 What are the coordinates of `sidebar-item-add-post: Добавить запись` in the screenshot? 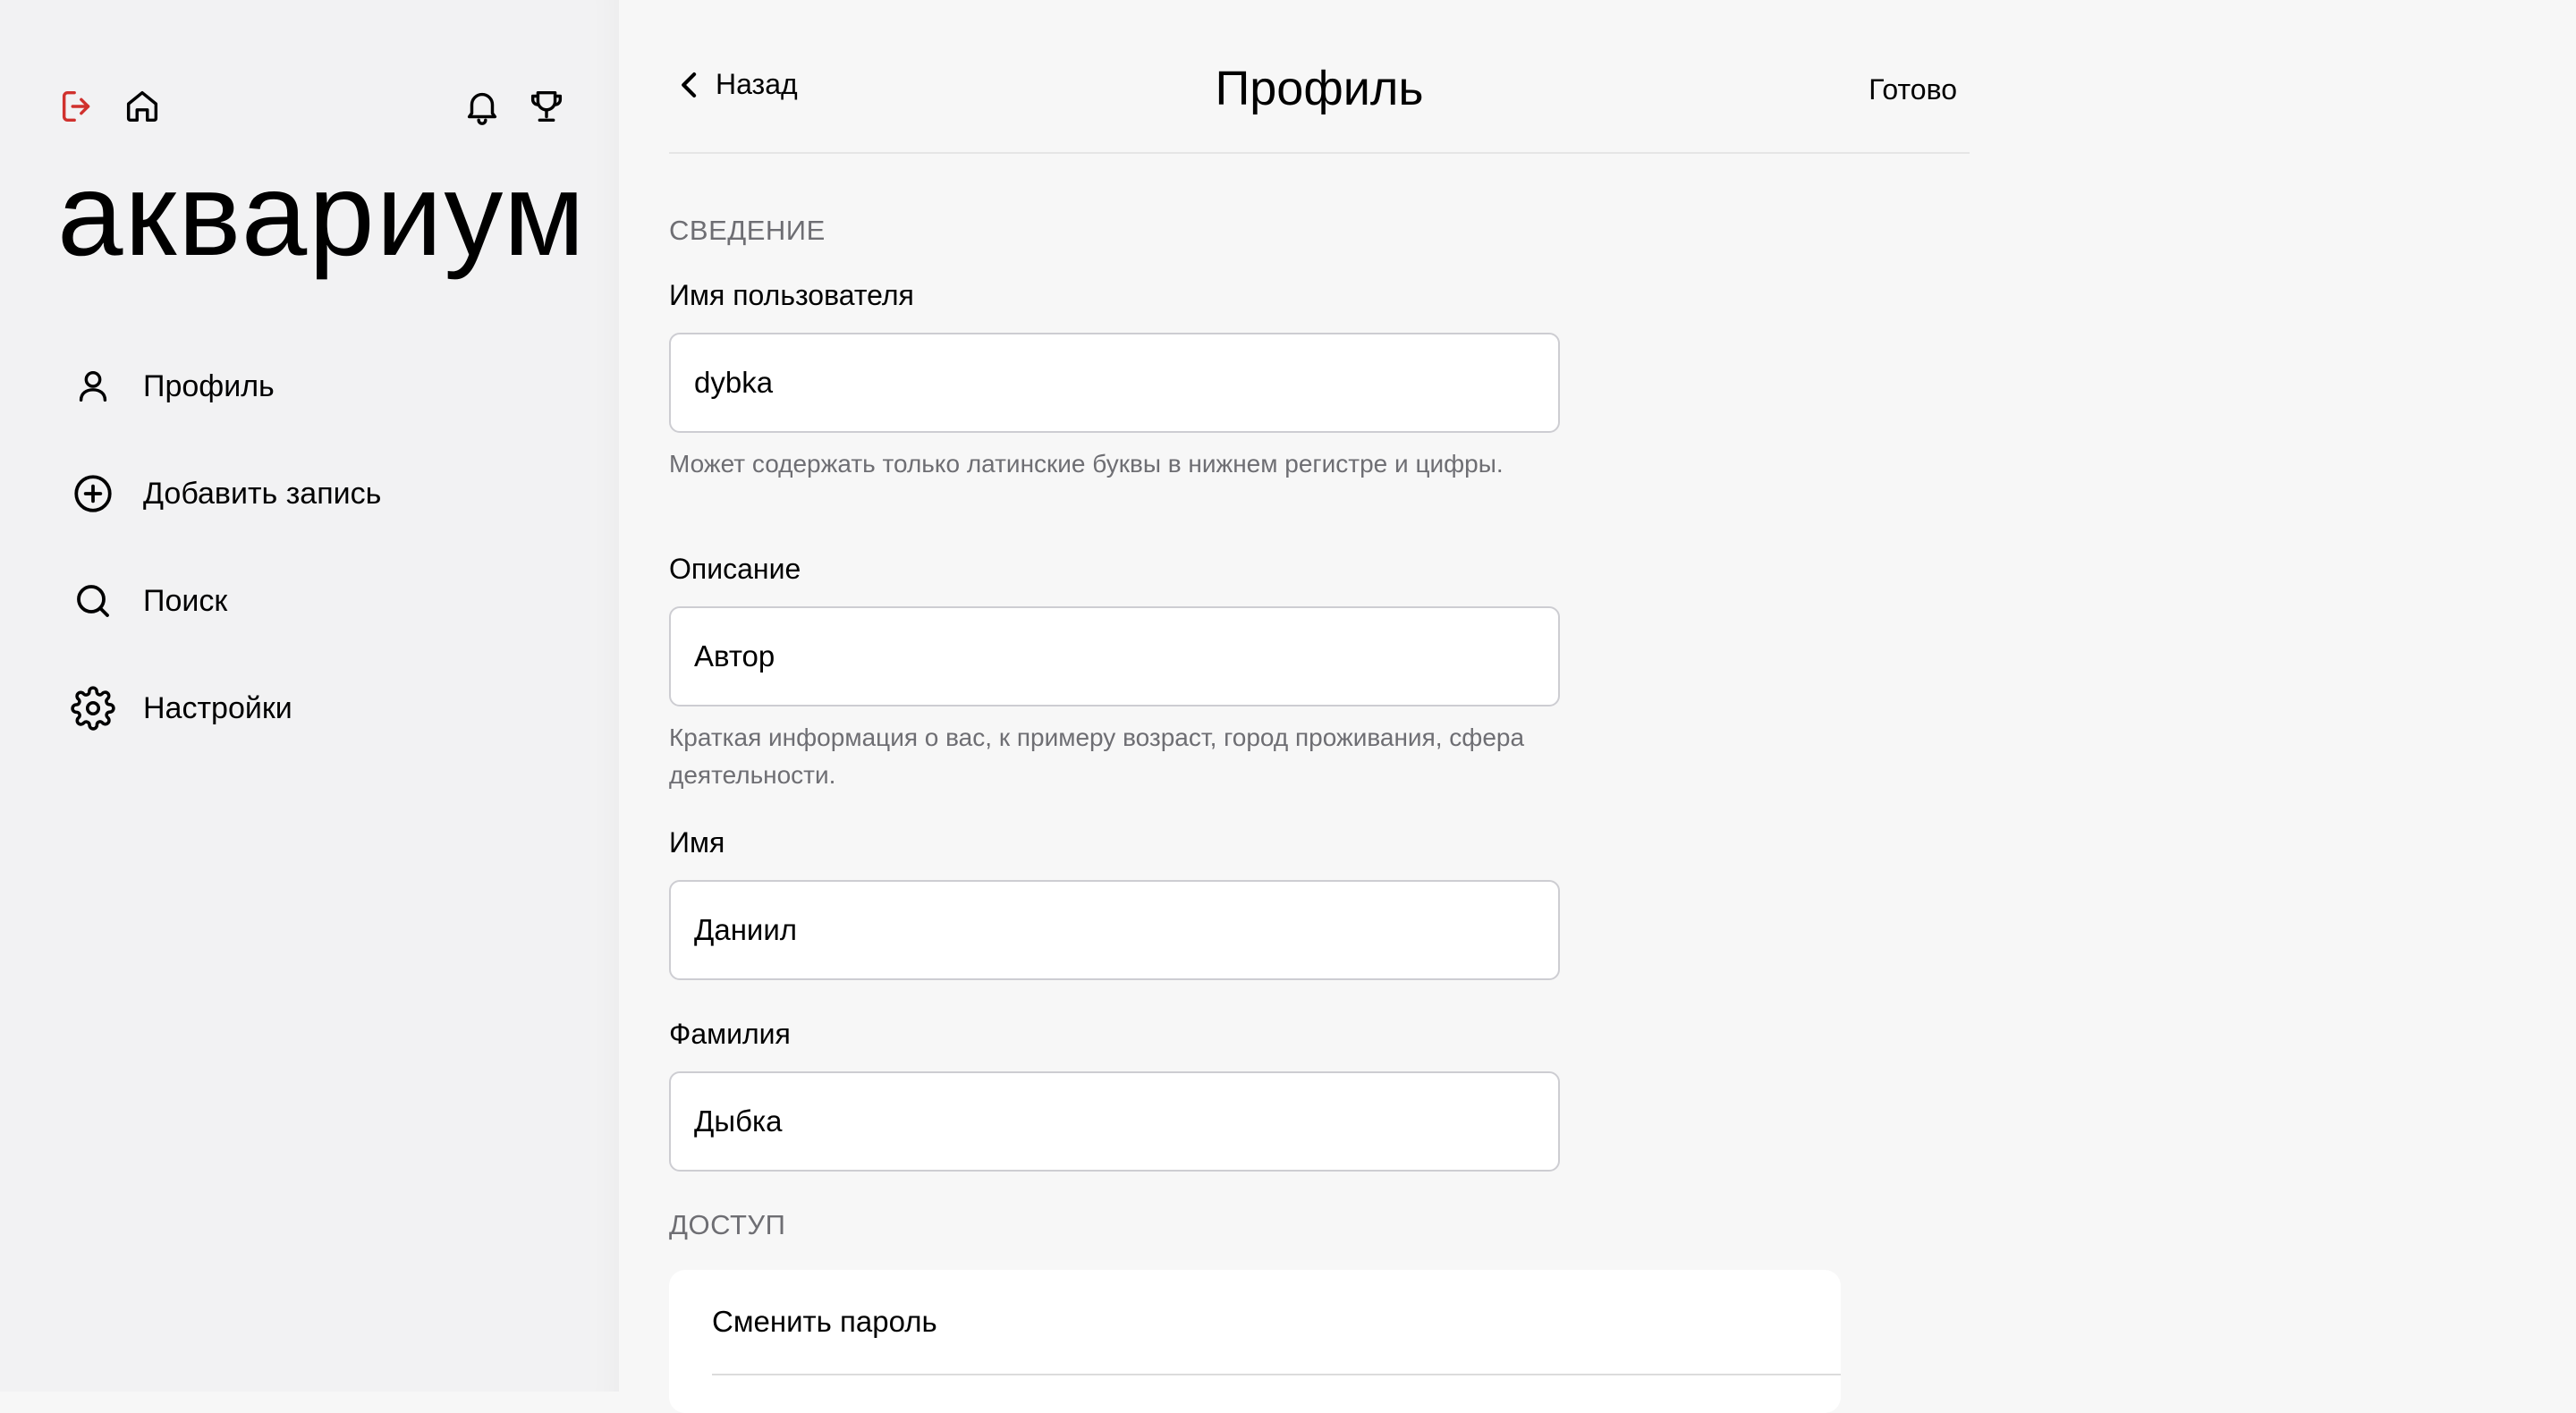 It's located at (224, 493).